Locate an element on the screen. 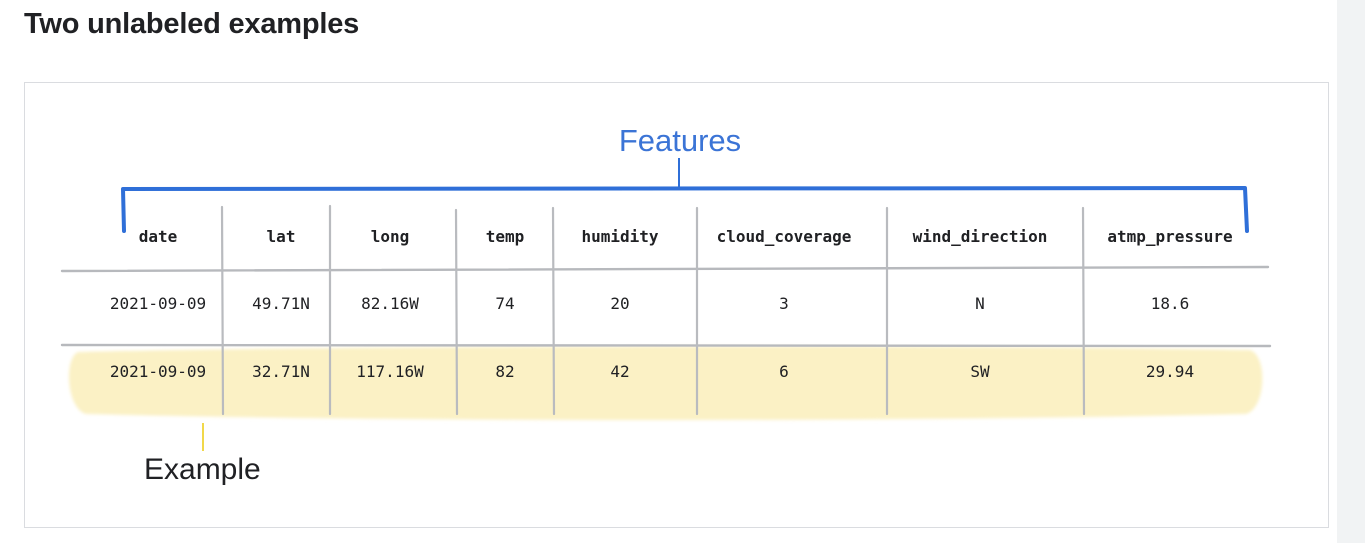 The image size is (1365, 543). table-cell: 42 is located at coordinates (619, 371).